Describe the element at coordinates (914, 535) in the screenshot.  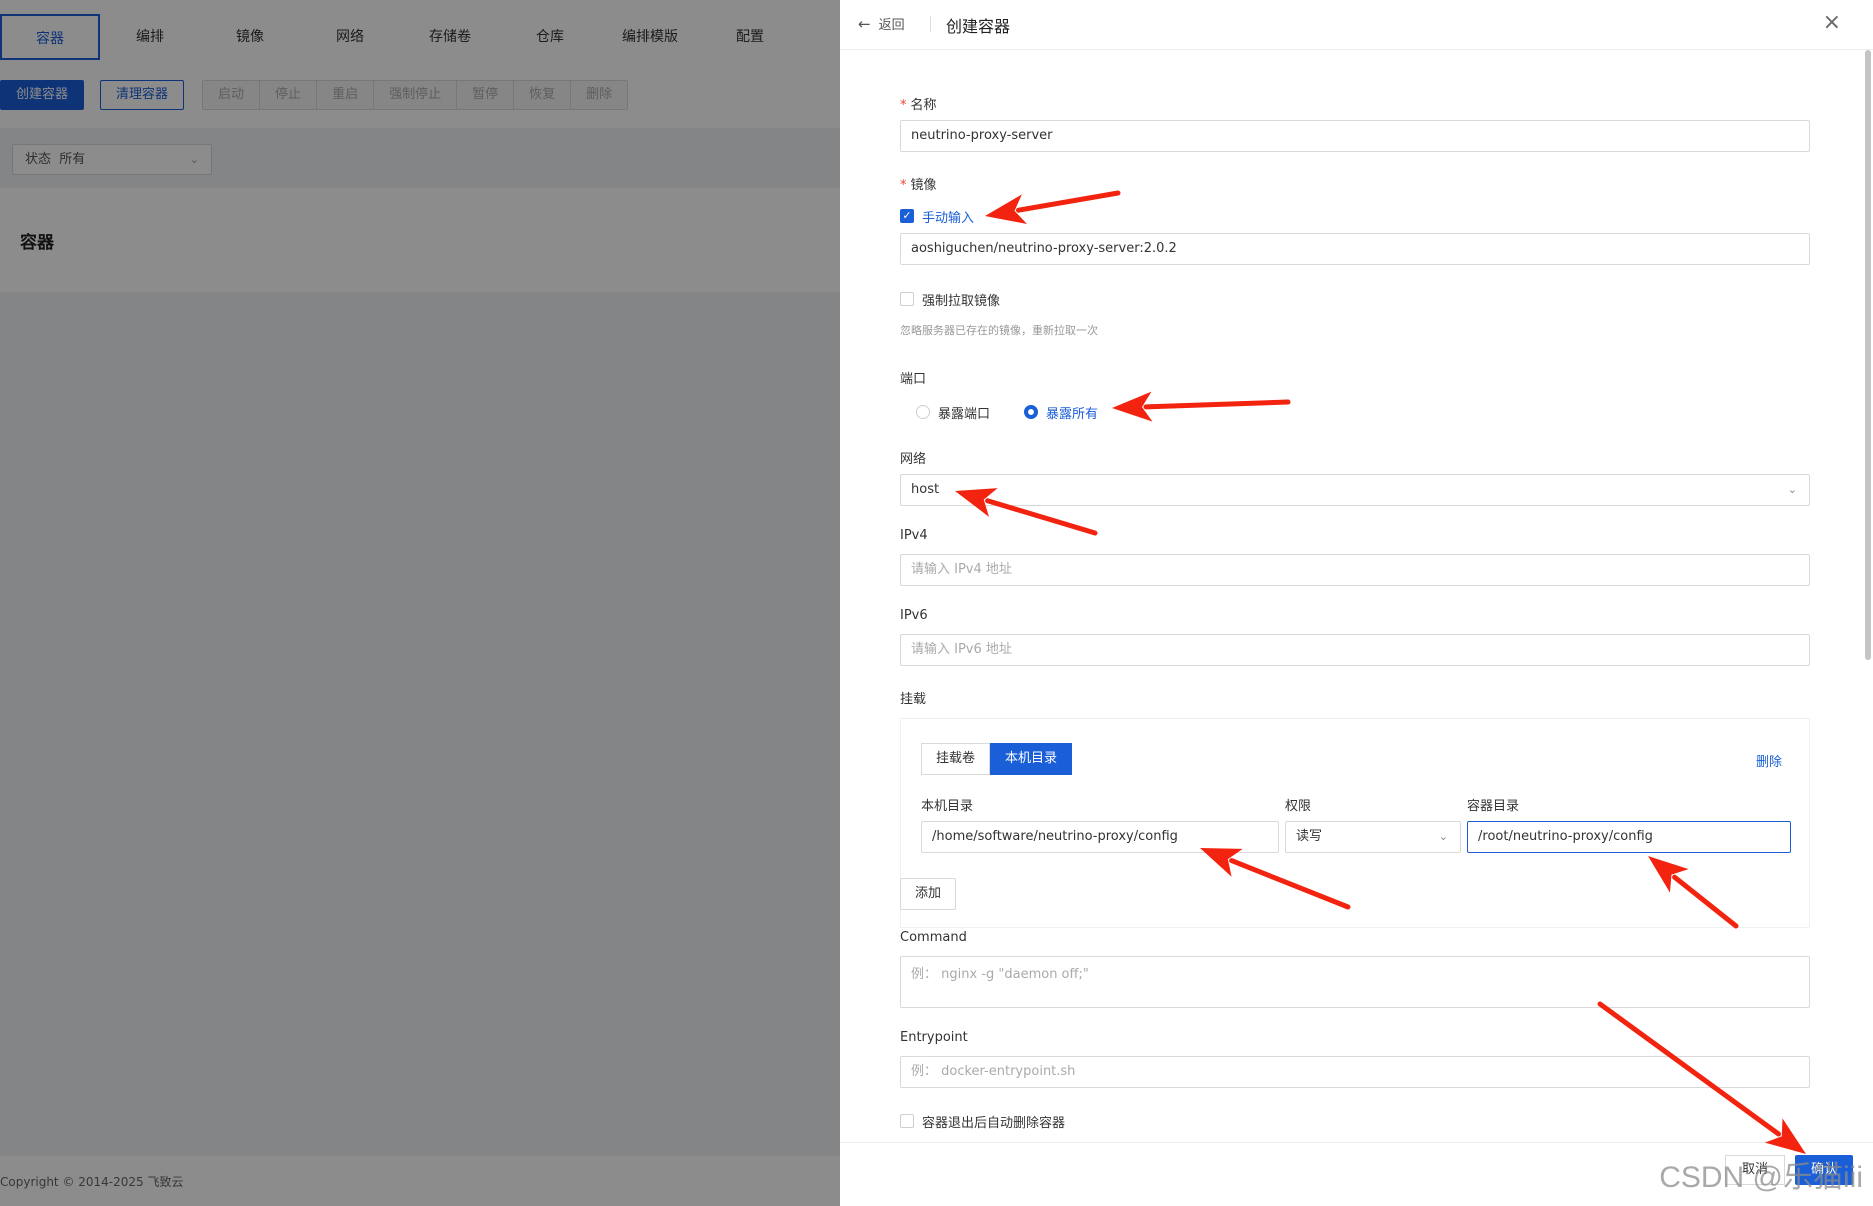
I see `ipv4-label: IPv4` at that location.